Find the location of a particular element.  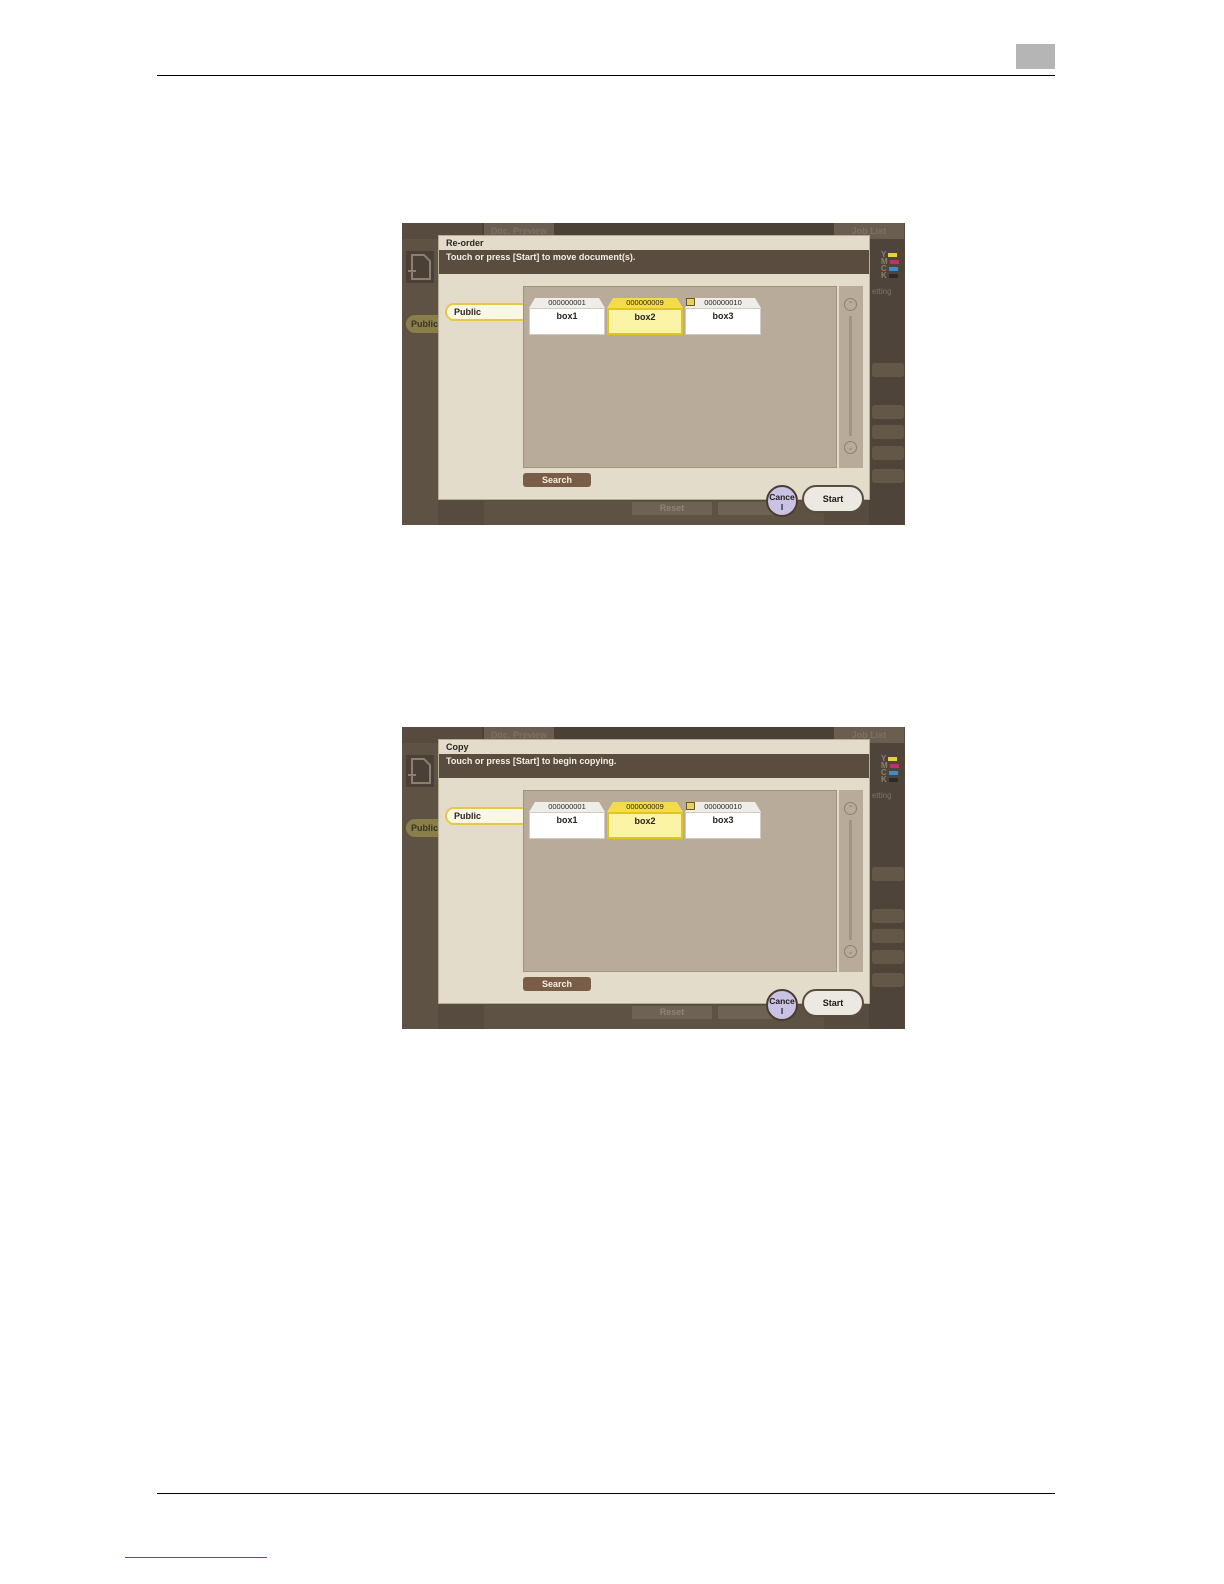

page-number-tab is located at coordinates (1035, 56).